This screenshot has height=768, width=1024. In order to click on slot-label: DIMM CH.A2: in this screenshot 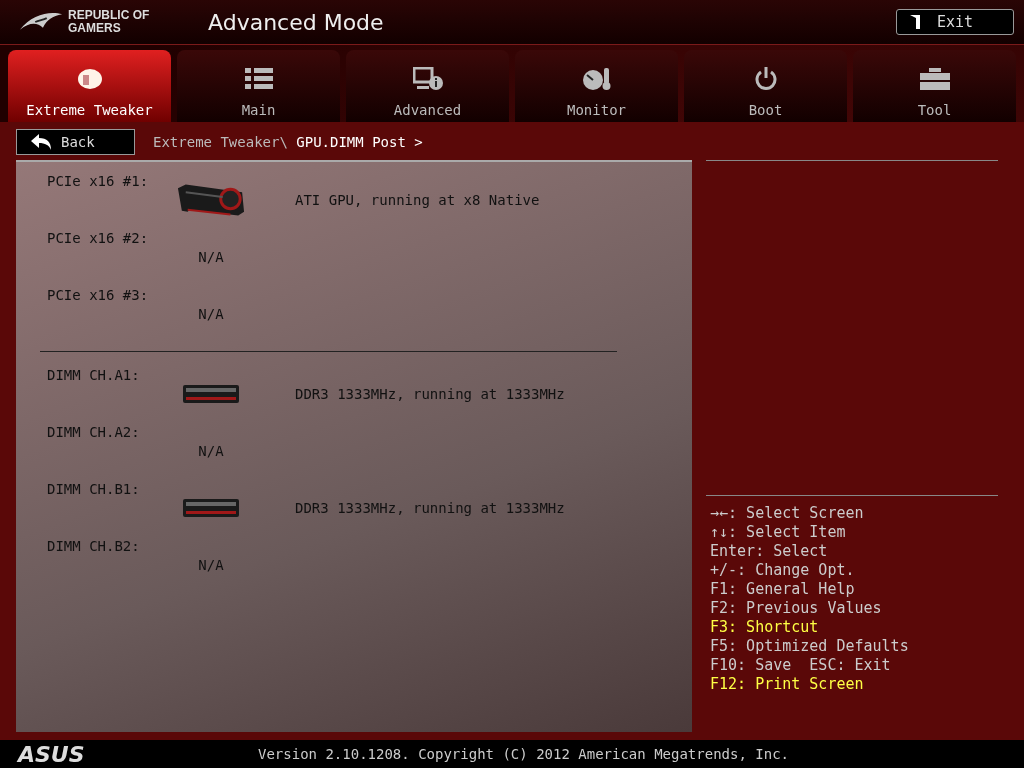, I will do `click(94, 432)`.